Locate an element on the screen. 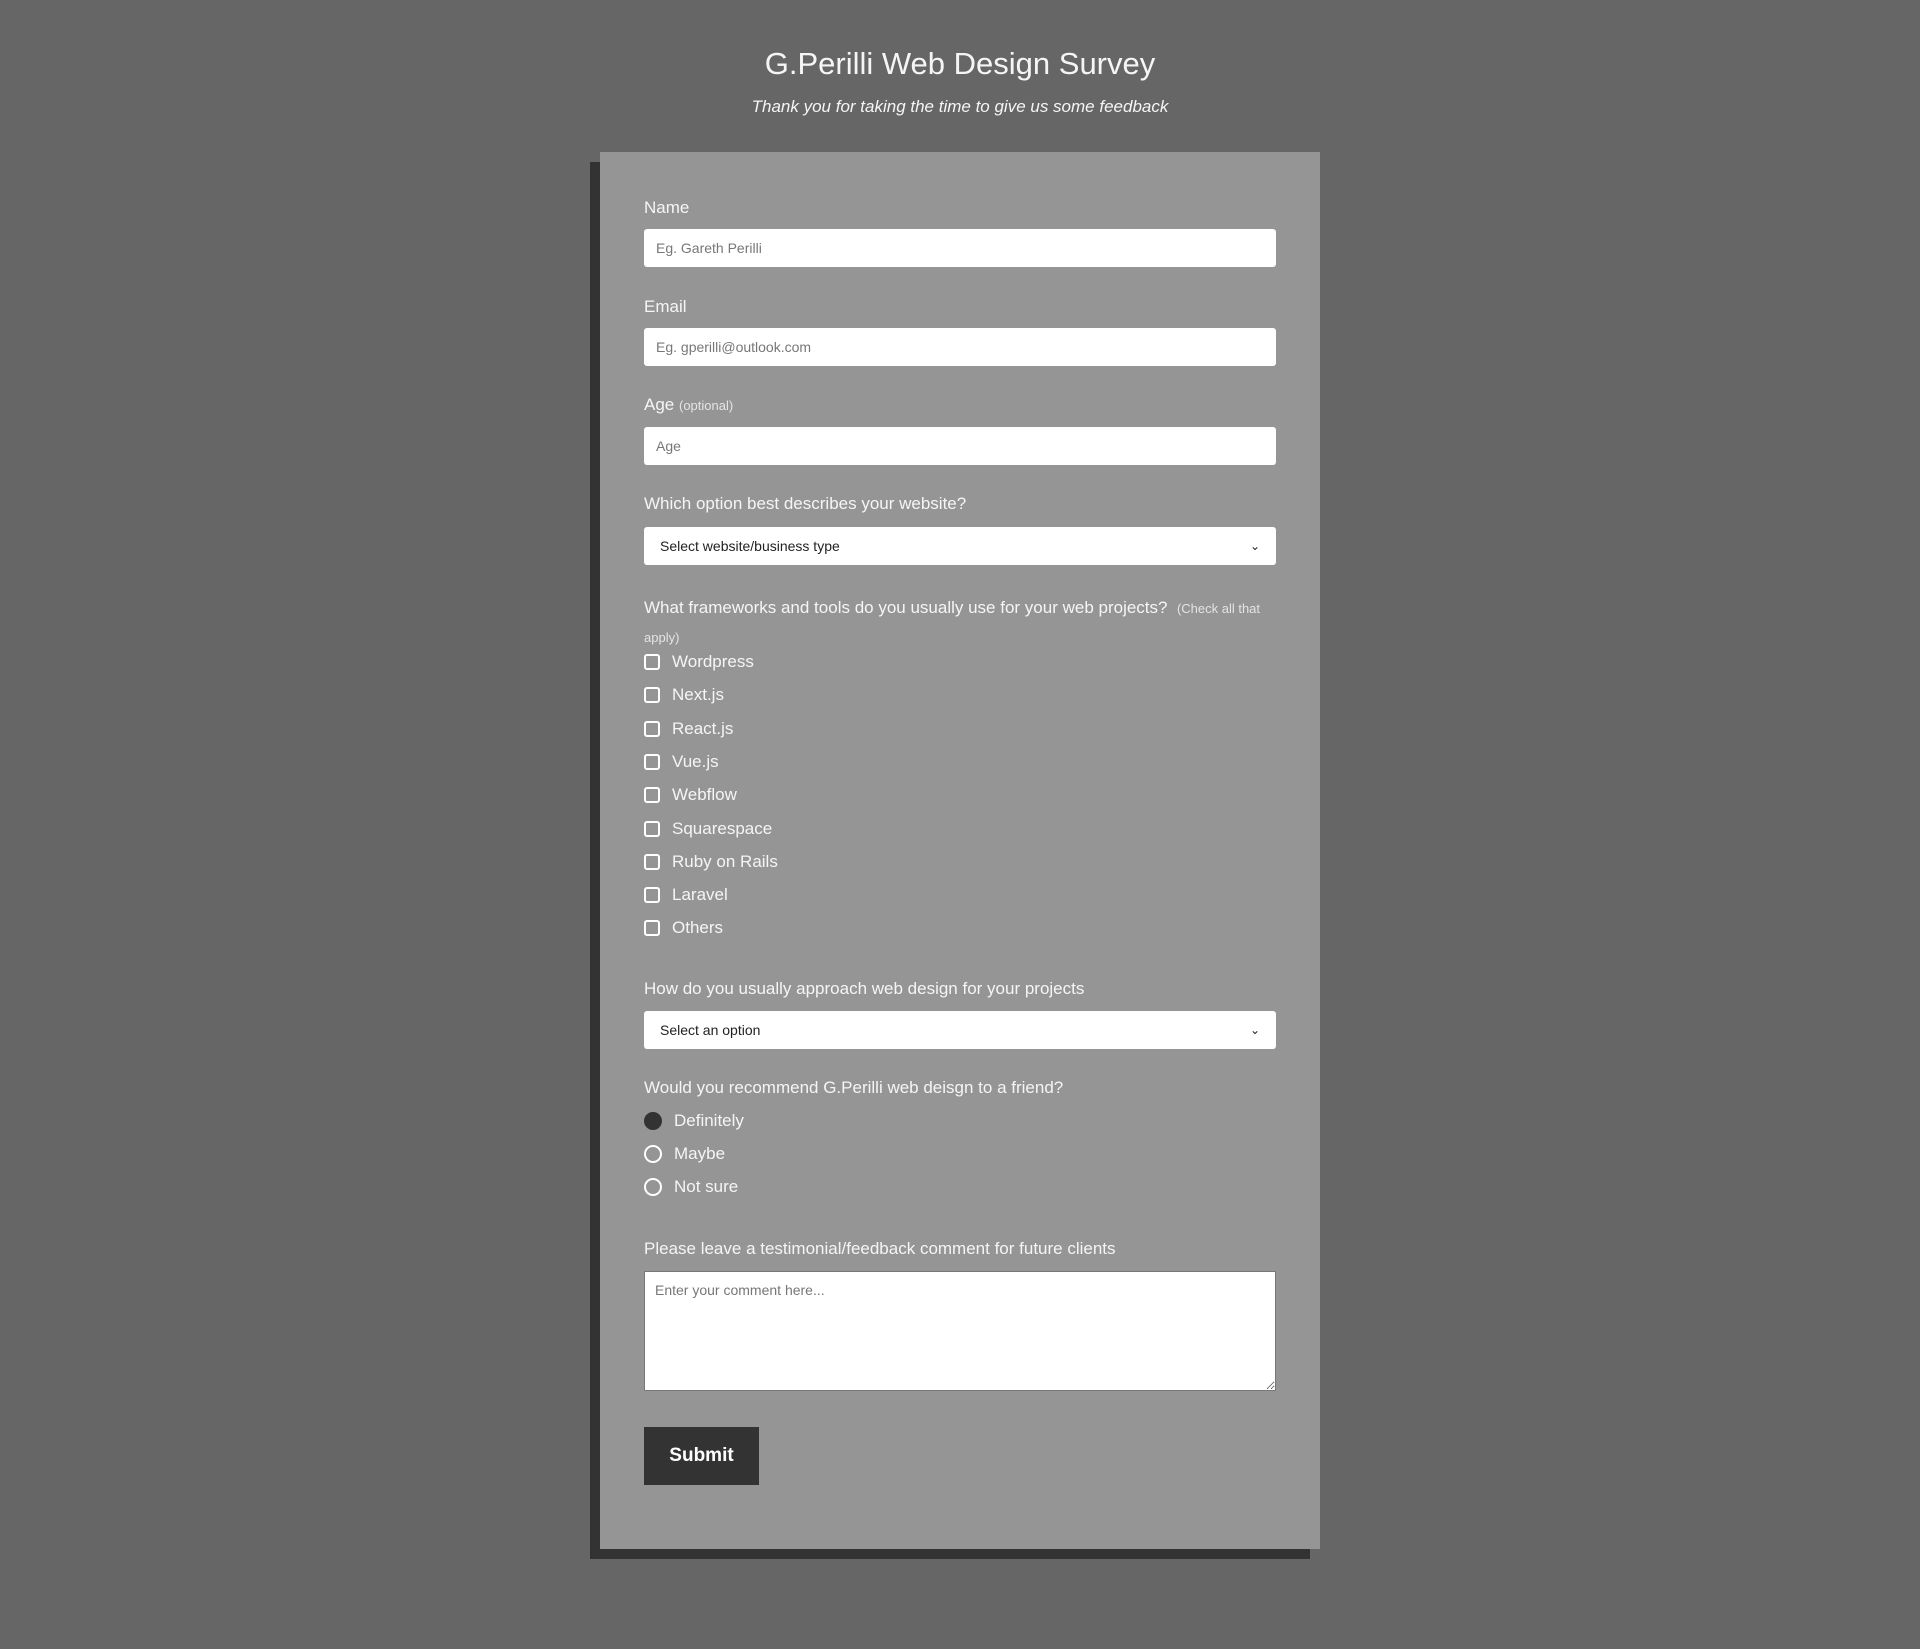 Image resolution: width=1920 pixels, height=1649 pixels. framework-option: Squarespace is located at coordinates (708, 829).